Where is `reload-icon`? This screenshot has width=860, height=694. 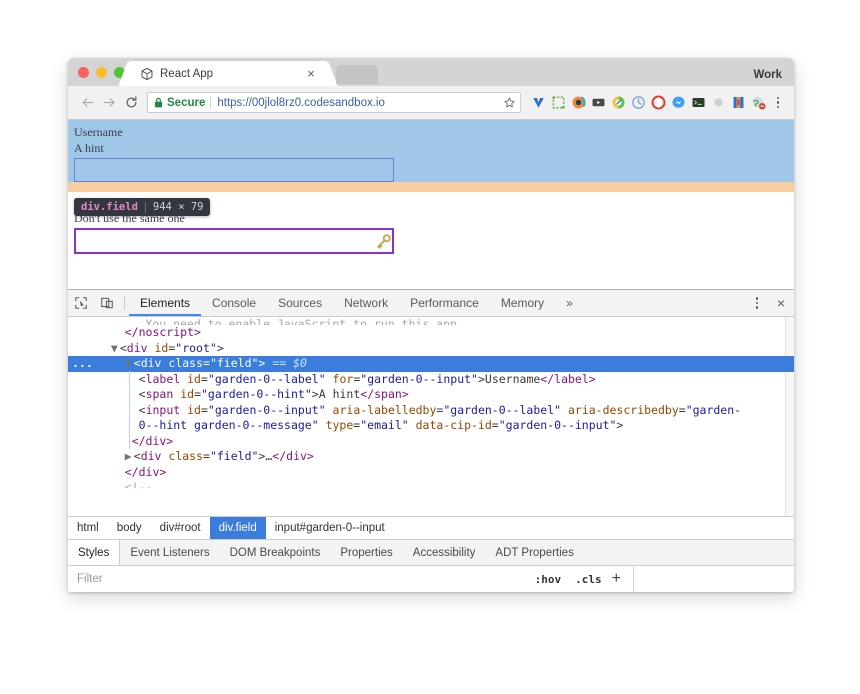 reload-icon is located at coordinates (131, 103).